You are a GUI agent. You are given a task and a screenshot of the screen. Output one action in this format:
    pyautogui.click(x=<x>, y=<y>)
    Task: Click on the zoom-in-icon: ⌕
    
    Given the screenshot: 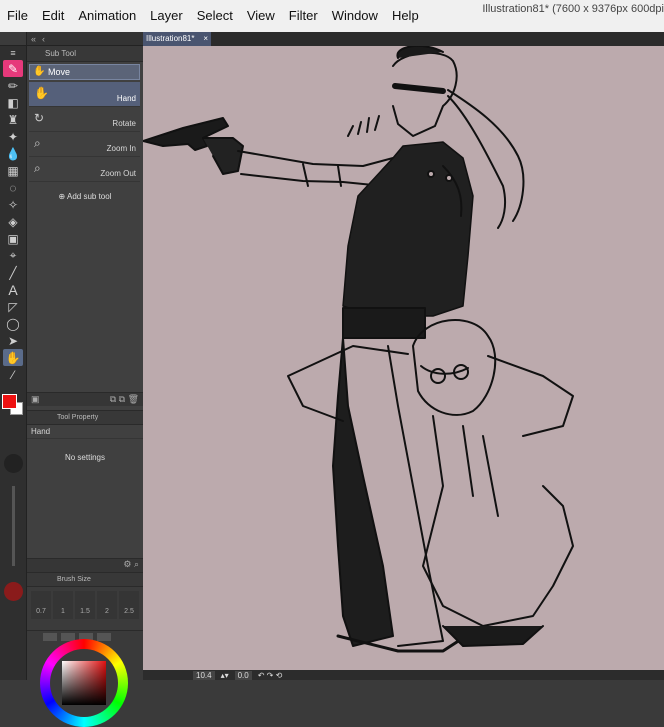 What is the action you would take?
    pyautogui.click(x=37, y=143)
    